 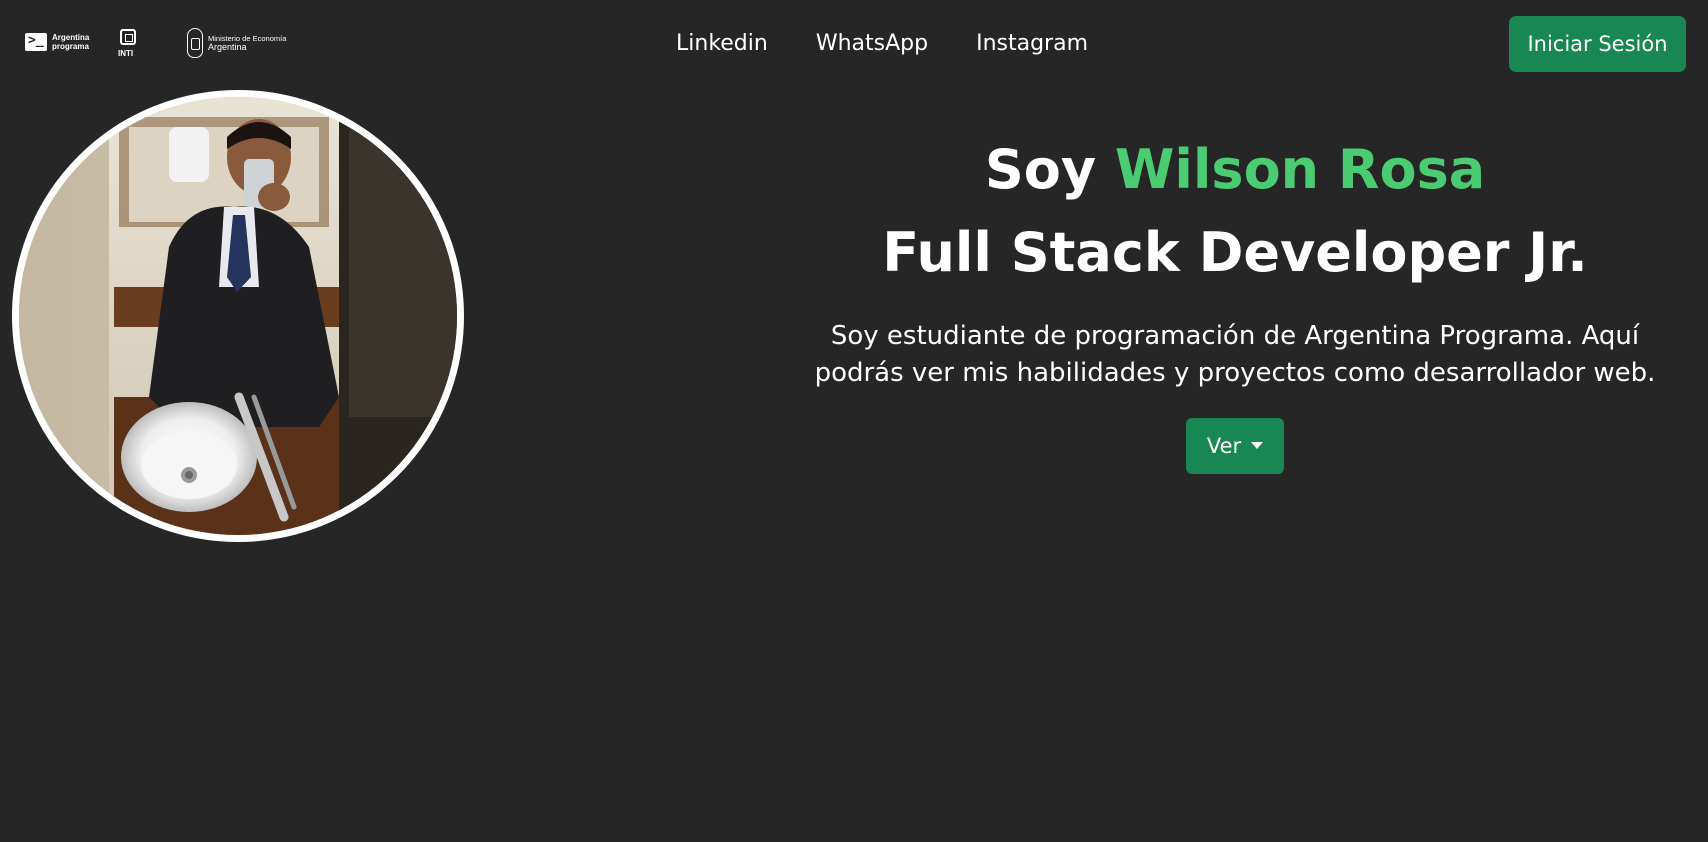 What do you see at coordinates (1032, 44) in the screenshot?
I see `nav-link-instagram: Instagram` at bounding box center [1032, 44].